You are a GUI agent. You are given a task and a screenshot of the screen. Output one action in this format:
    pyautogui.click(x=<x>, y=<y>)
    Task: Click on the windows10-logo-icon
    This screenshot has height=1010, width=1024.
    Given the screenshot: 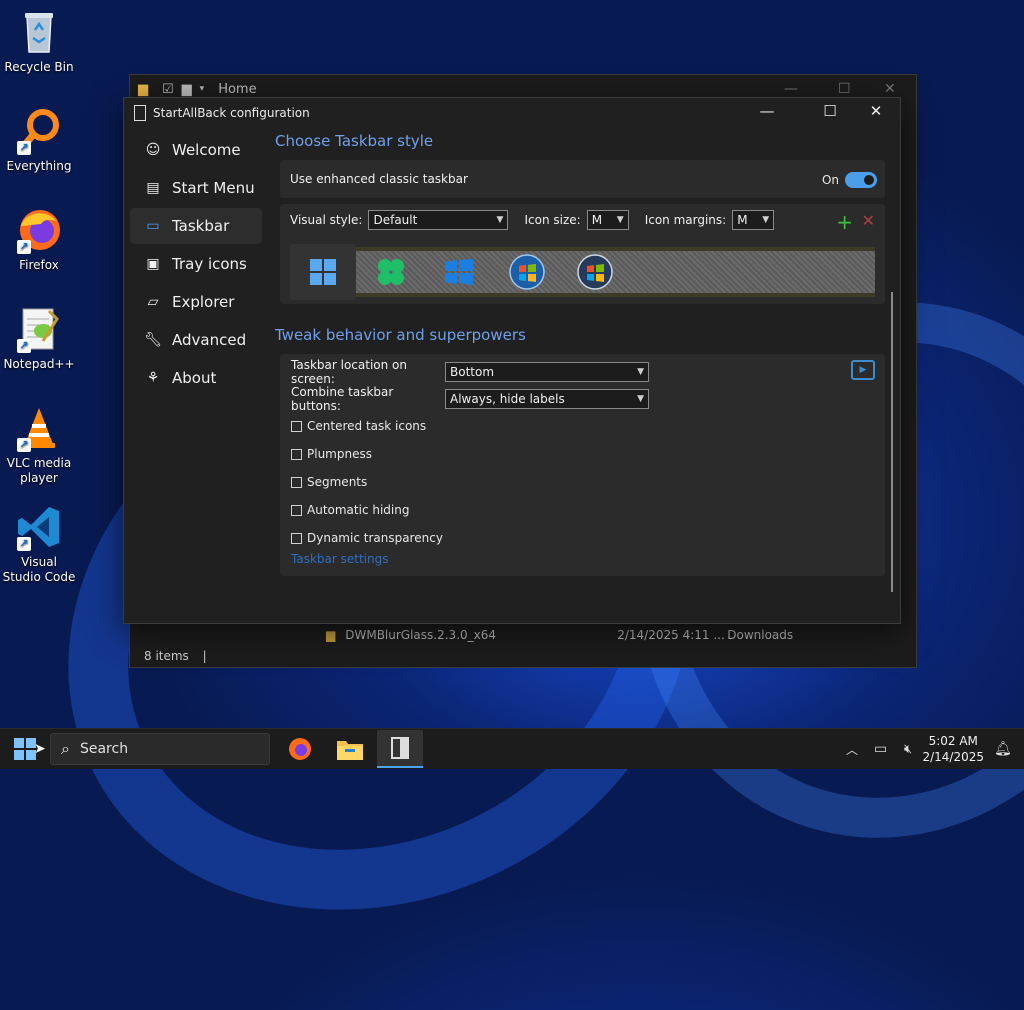 What is the action you would take?
    pyautogui.click(x=459, y=272)
    